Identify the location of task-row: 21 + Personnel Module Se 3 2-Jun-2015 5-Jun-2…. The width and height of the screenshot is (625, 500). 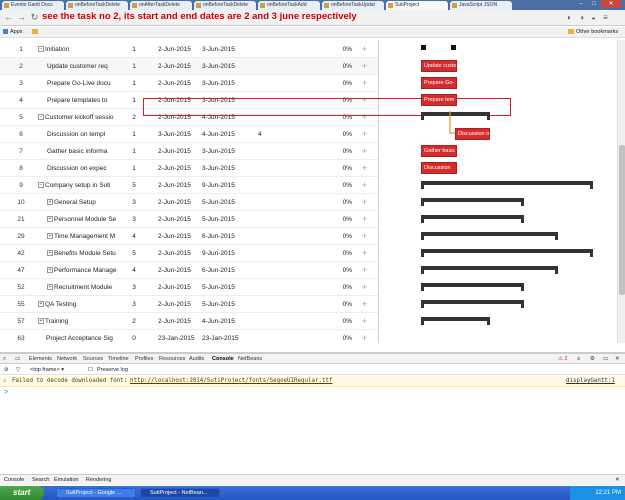
(189, 219).